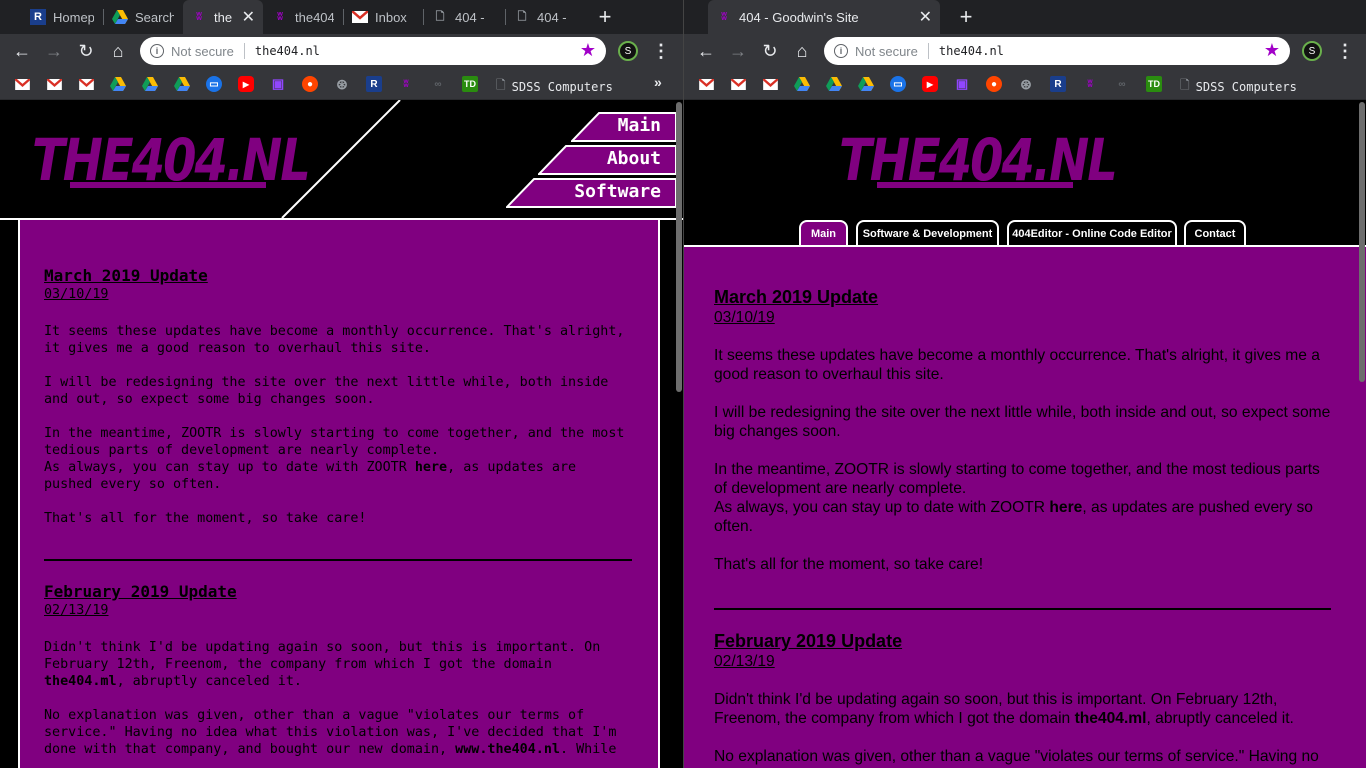 This screenshot has width=1366, height=768. I want to click on tab-inbox: Inbox, so click(383, 17).